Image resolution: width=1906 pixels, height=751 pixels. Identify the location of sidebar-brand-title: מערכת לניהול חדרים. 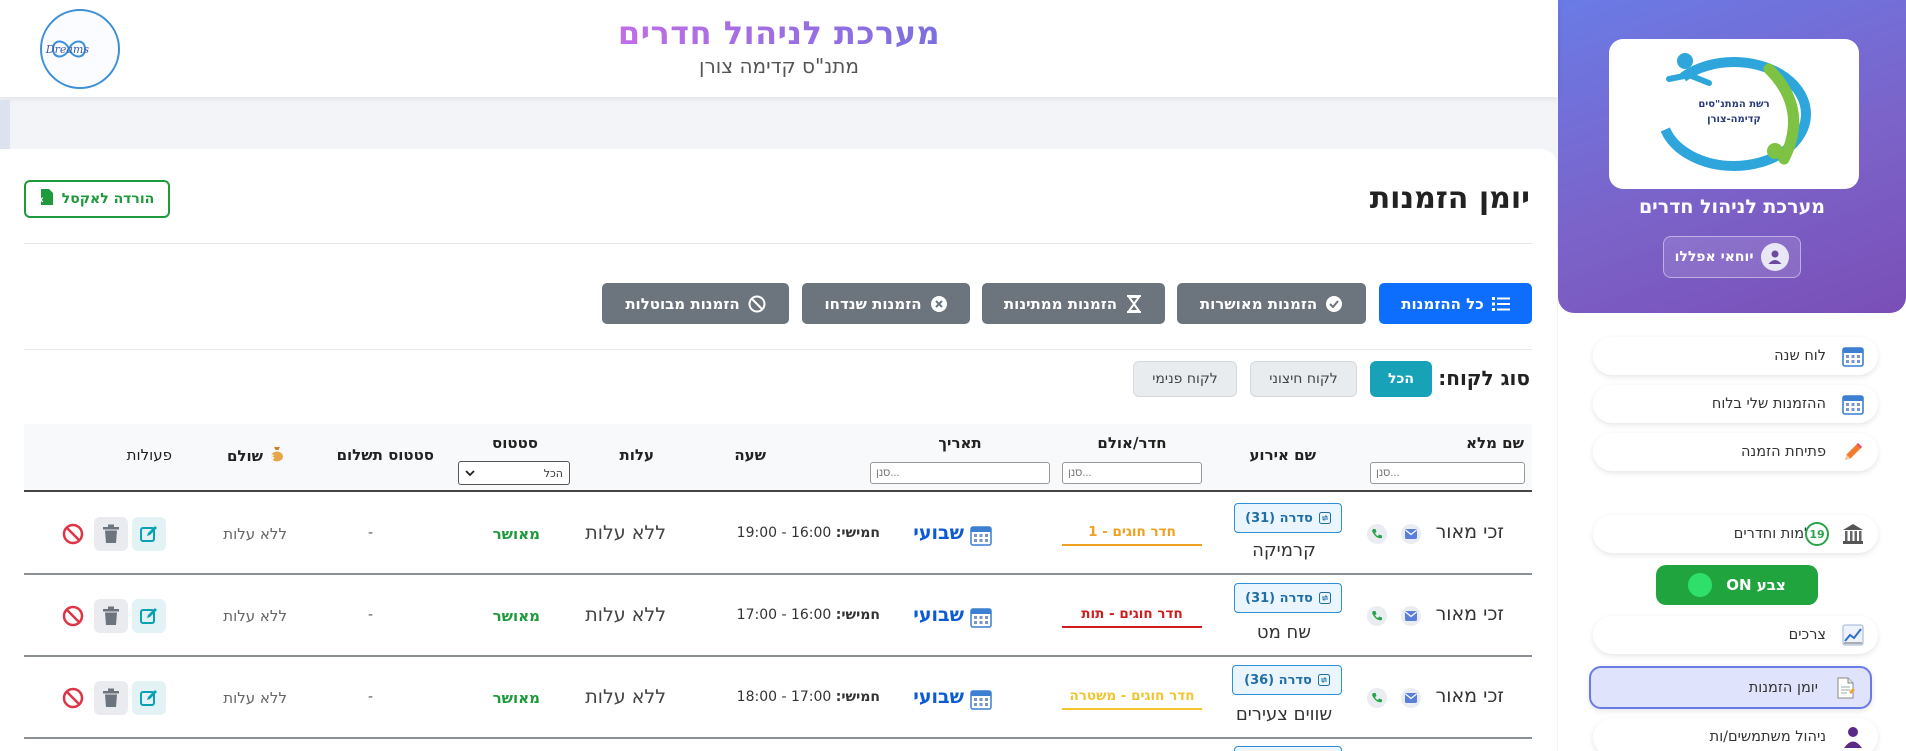
(1732, 207).